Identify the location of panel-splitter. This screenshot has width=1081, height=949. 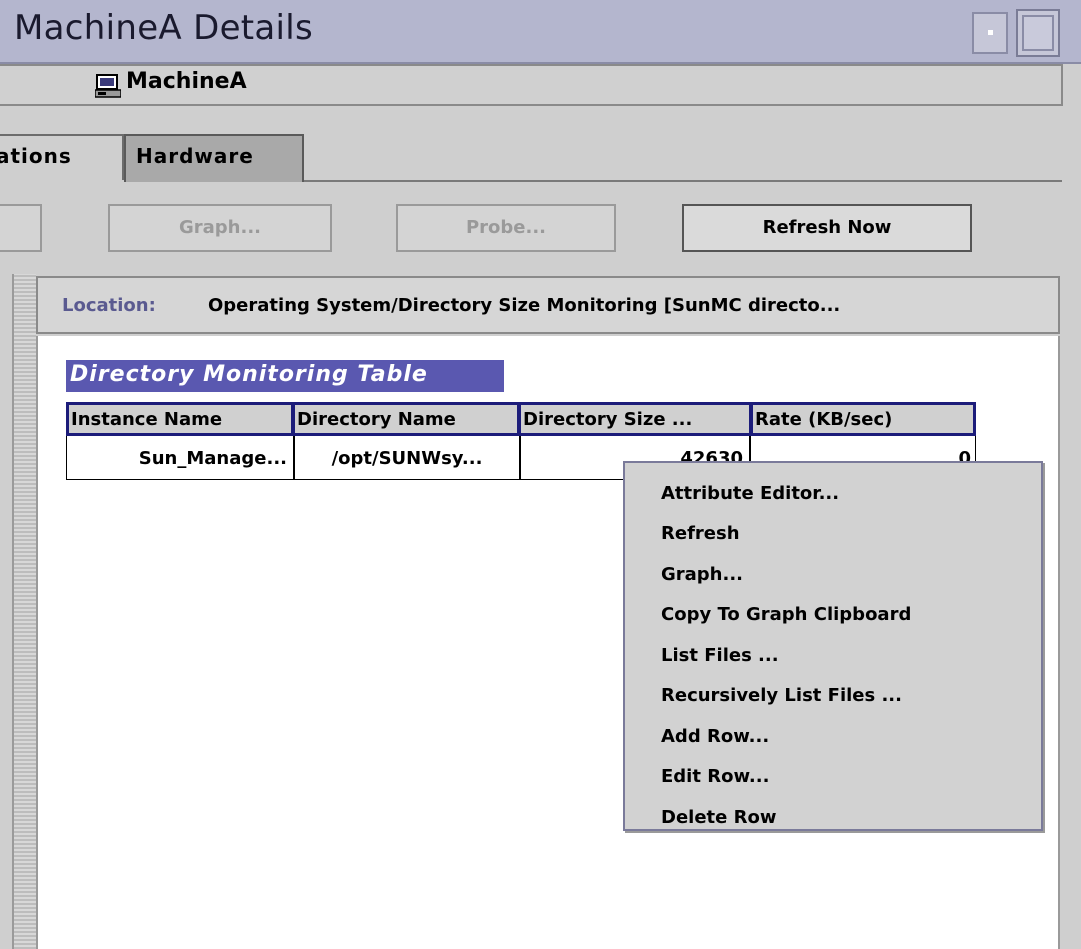
(24, 611).